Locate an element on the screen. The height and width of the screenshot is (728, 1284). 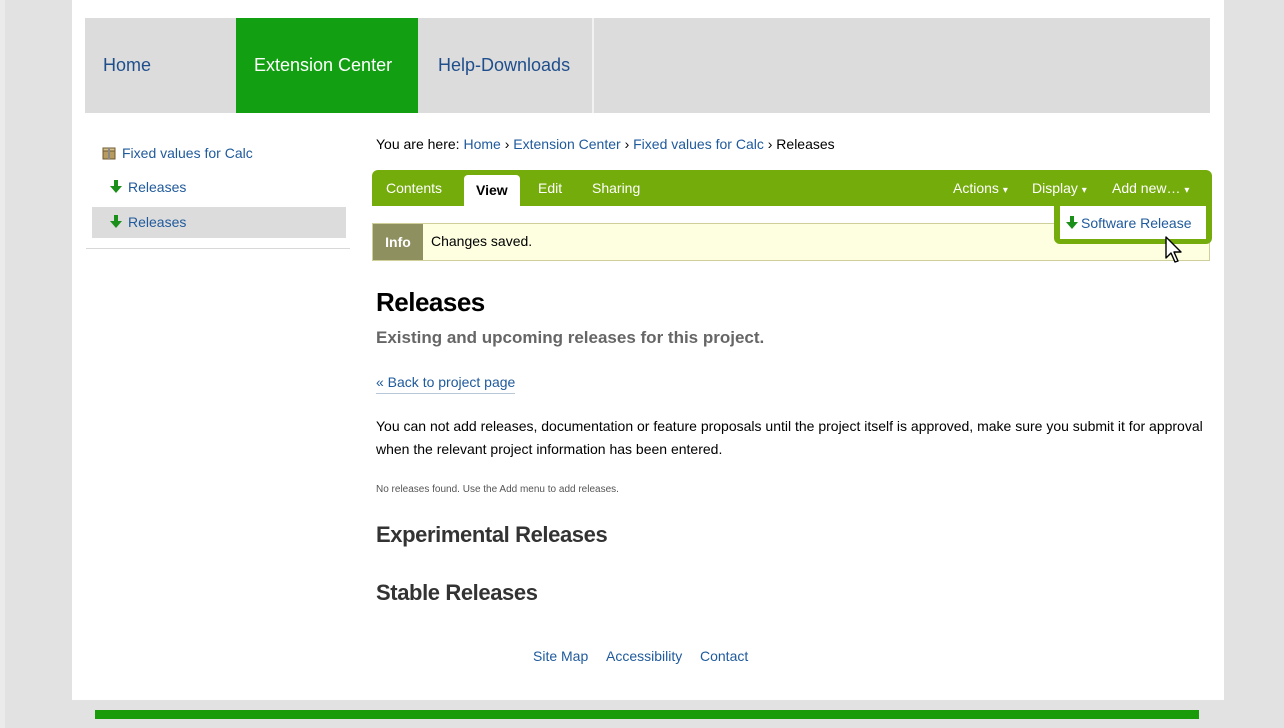
footer-accessibility: Accessibility is located at coordinates (644, 656).